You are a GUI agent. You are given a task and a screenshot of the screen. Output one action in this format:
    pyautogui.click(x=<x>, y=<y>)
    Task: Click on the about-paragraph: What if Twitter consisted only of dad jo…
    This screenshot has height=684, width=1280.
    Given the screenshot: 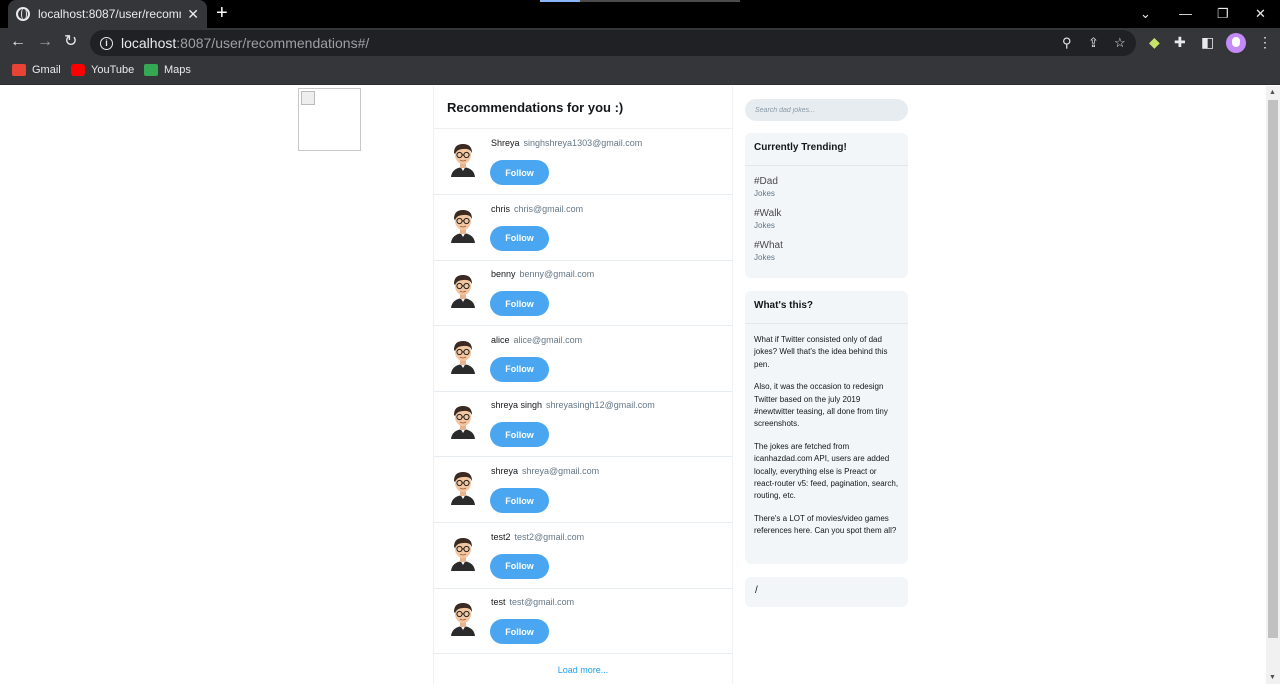 What is the action you would take?
    pyautogui.click(x=821, y=352)
    